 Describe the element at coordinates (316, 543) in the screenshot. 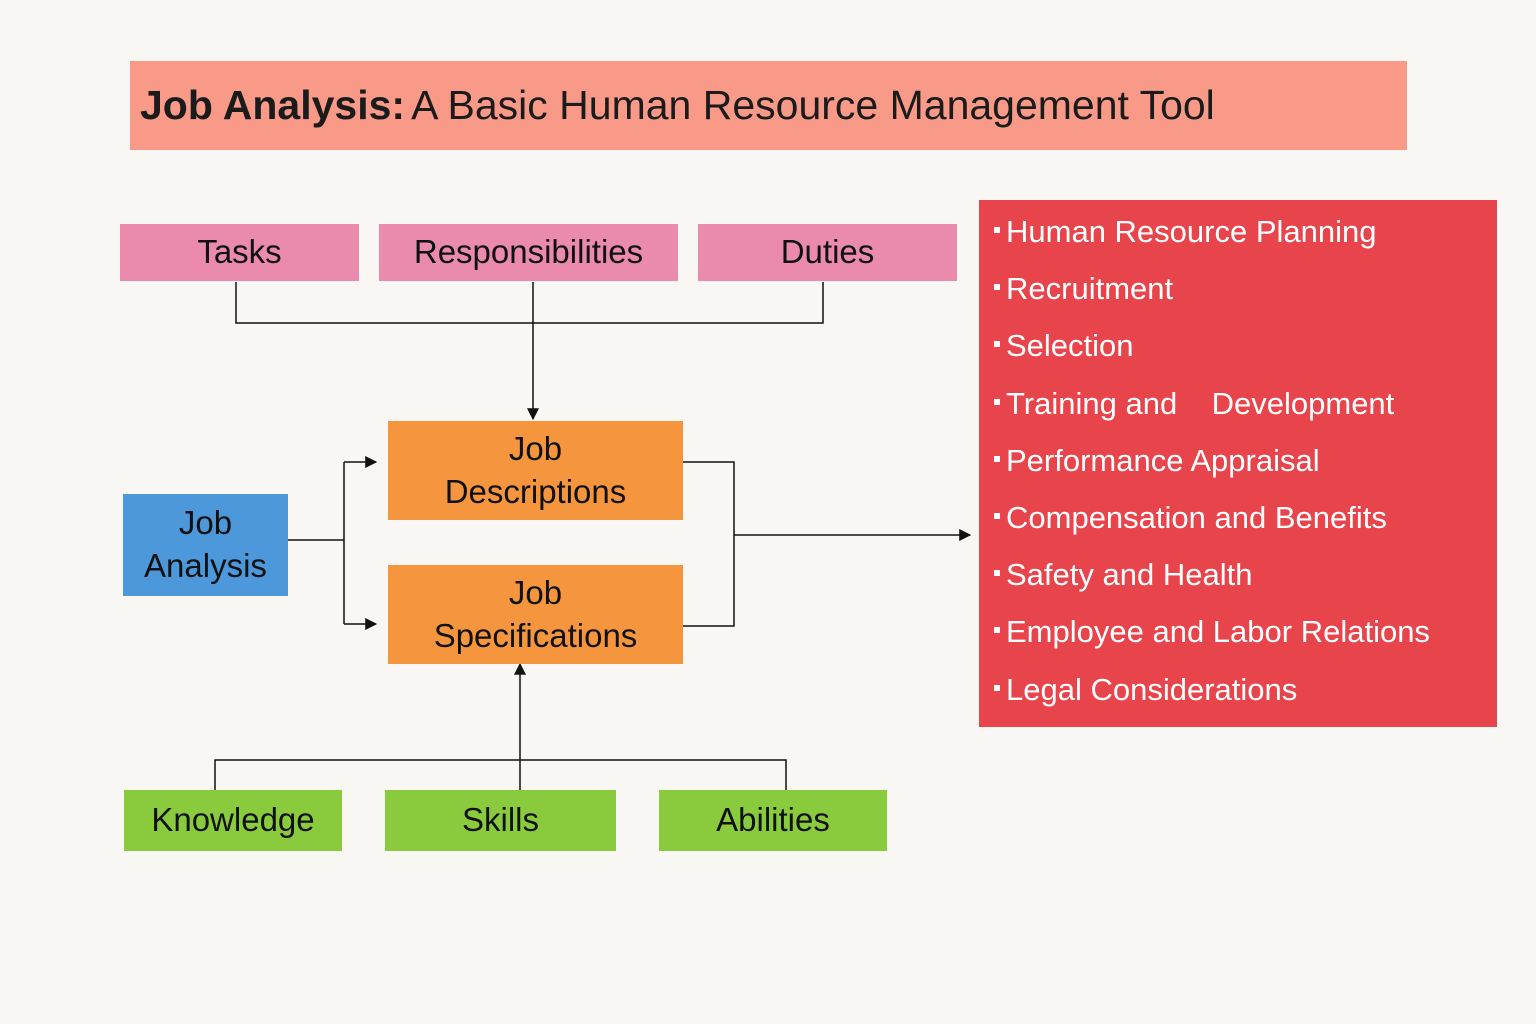

I see `analysis-split-line` at that location.